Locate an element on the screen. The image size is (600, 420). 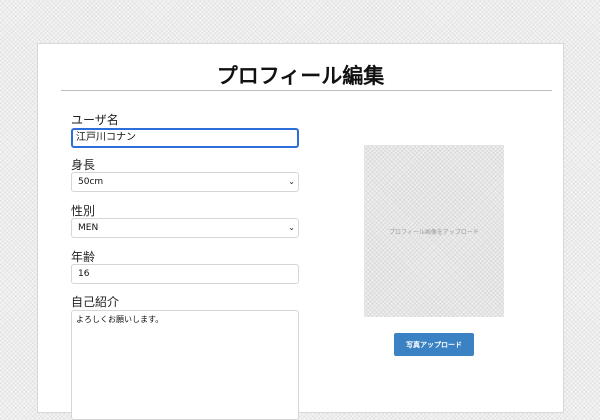
gender-select-value: MEN is located at coordinates (88, 228).